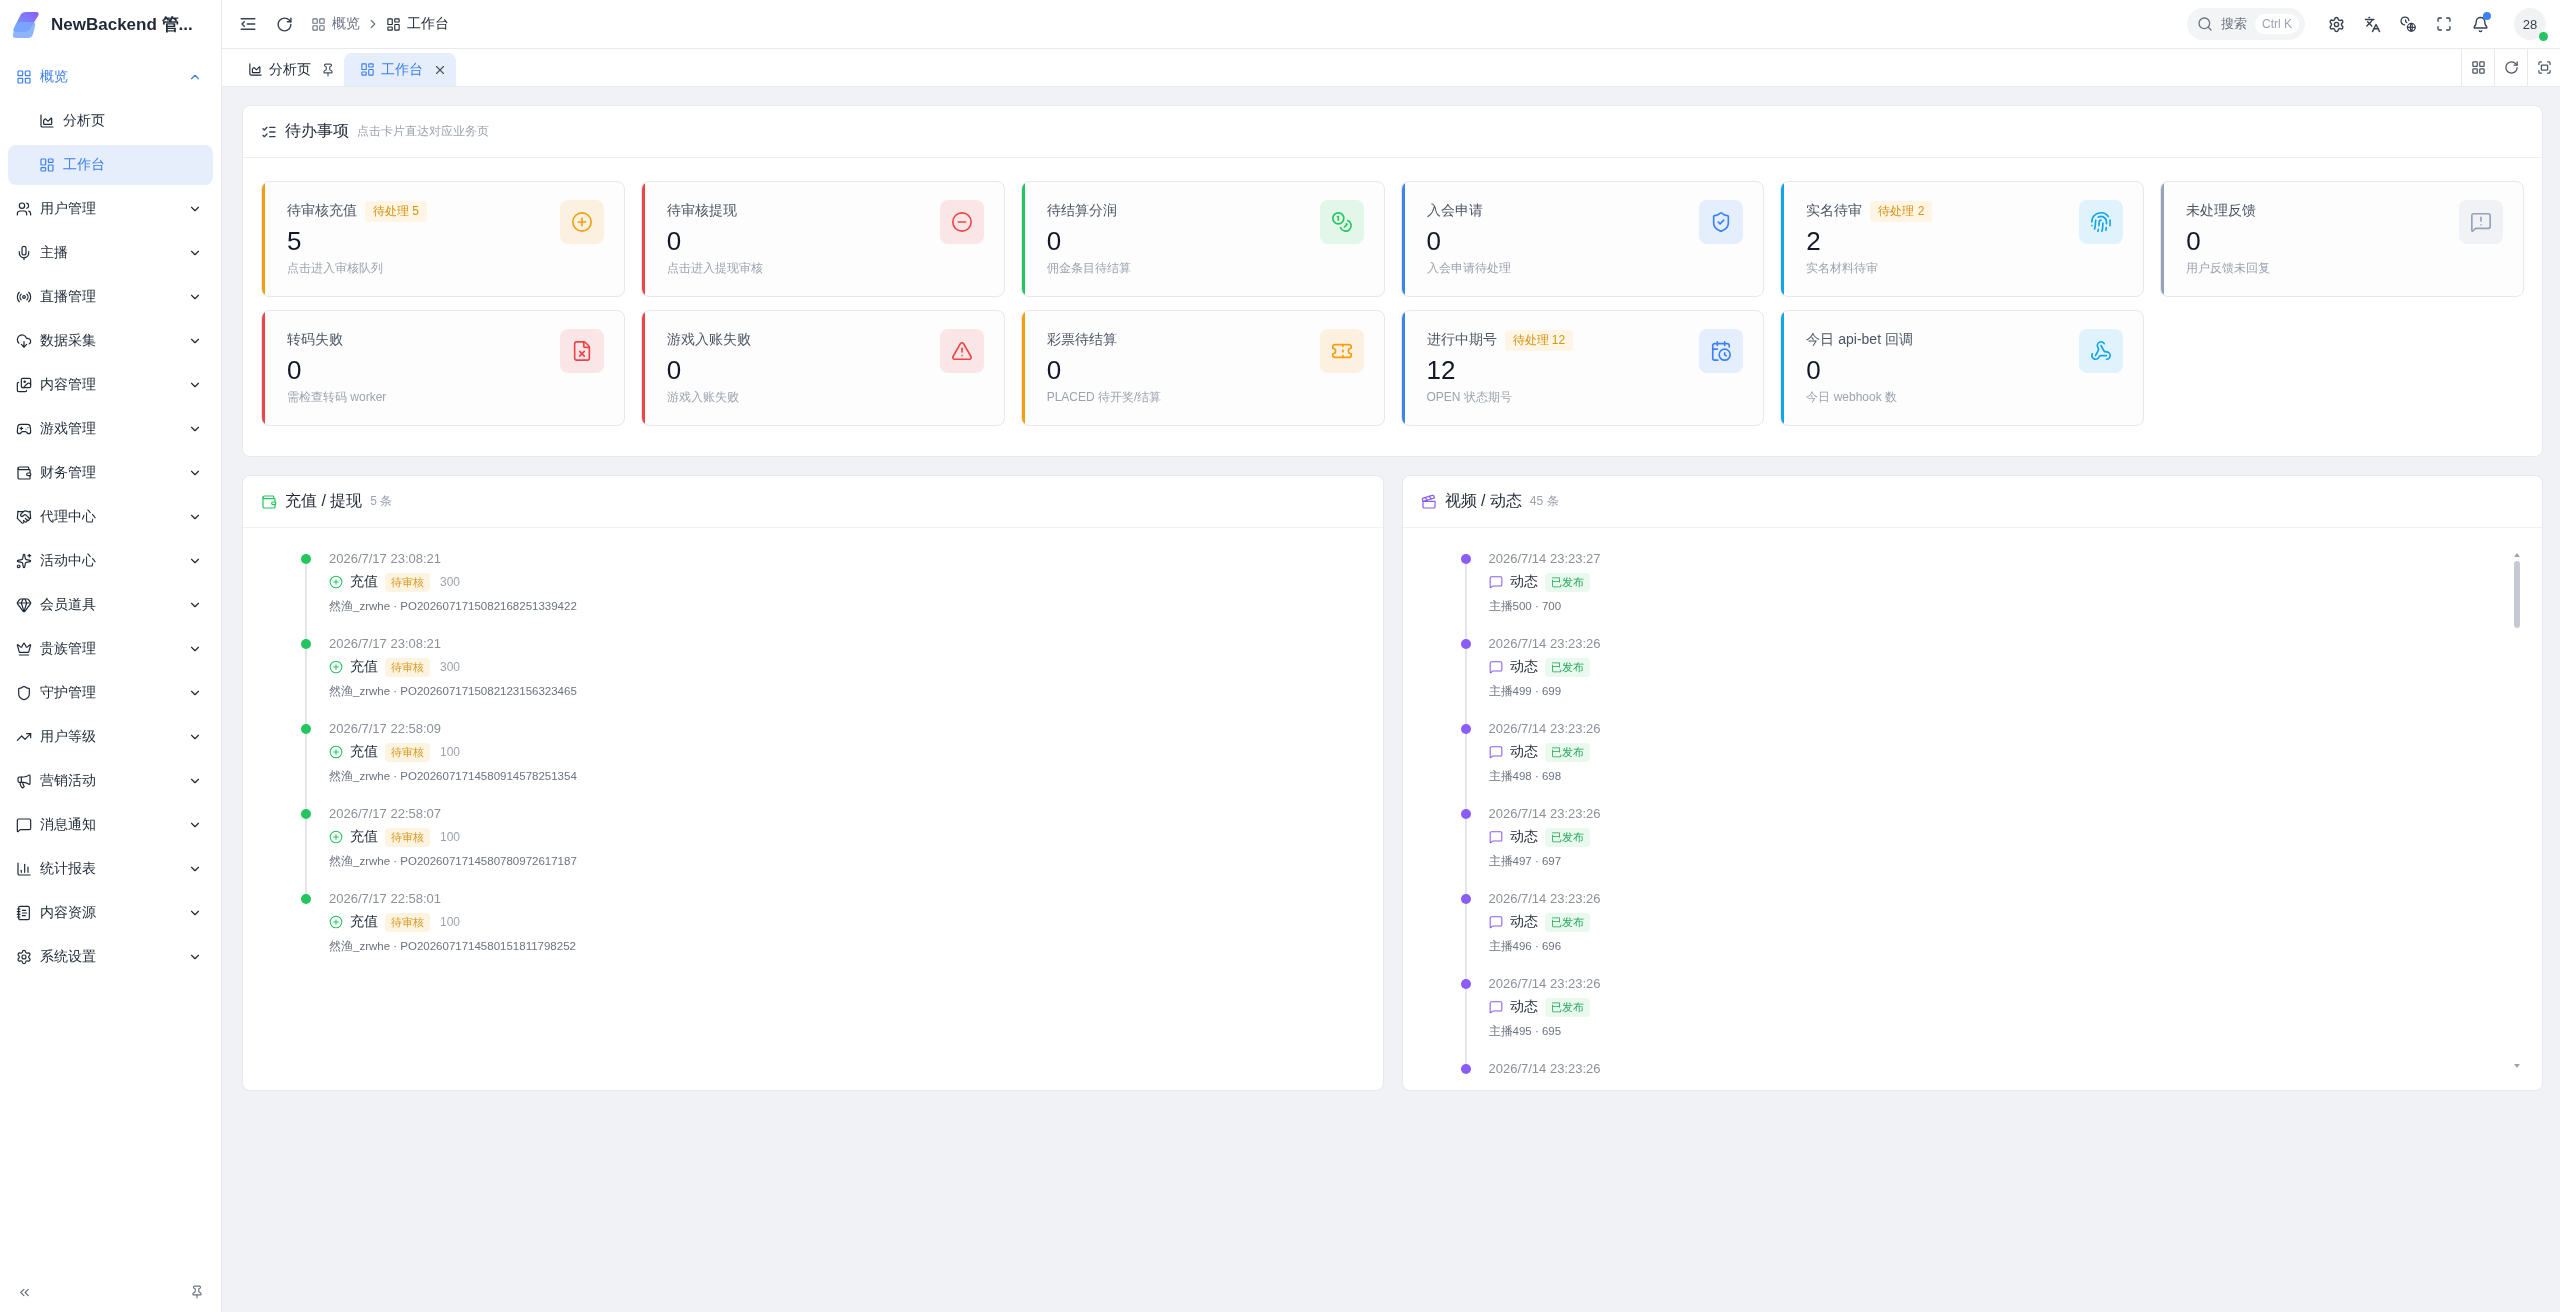 This screenshot has width=2560, height=1312. What do you see at coordinates (110, 517) in the screenshot?
I see `sidebar-menu-item: 代理中心` at bounding box center [110, 517].